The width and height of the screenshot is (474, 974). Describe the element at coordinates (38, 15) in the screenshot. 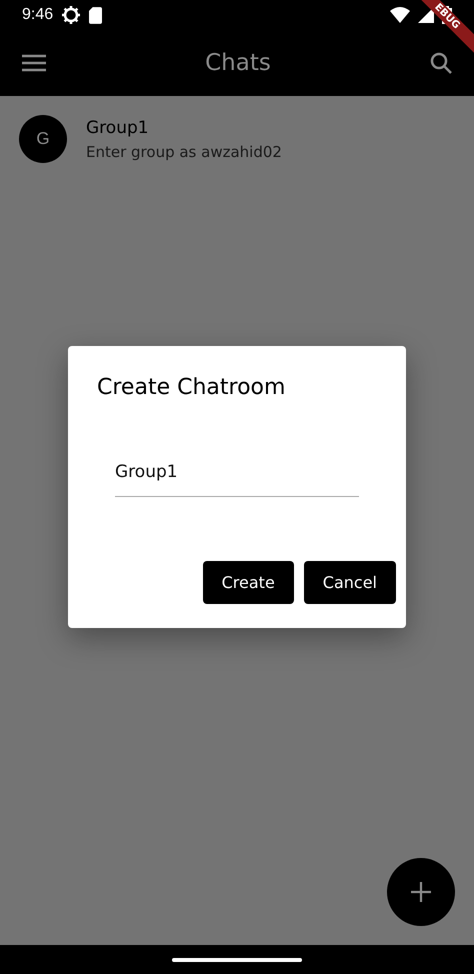

I see `status-time: 9:46` at that location.